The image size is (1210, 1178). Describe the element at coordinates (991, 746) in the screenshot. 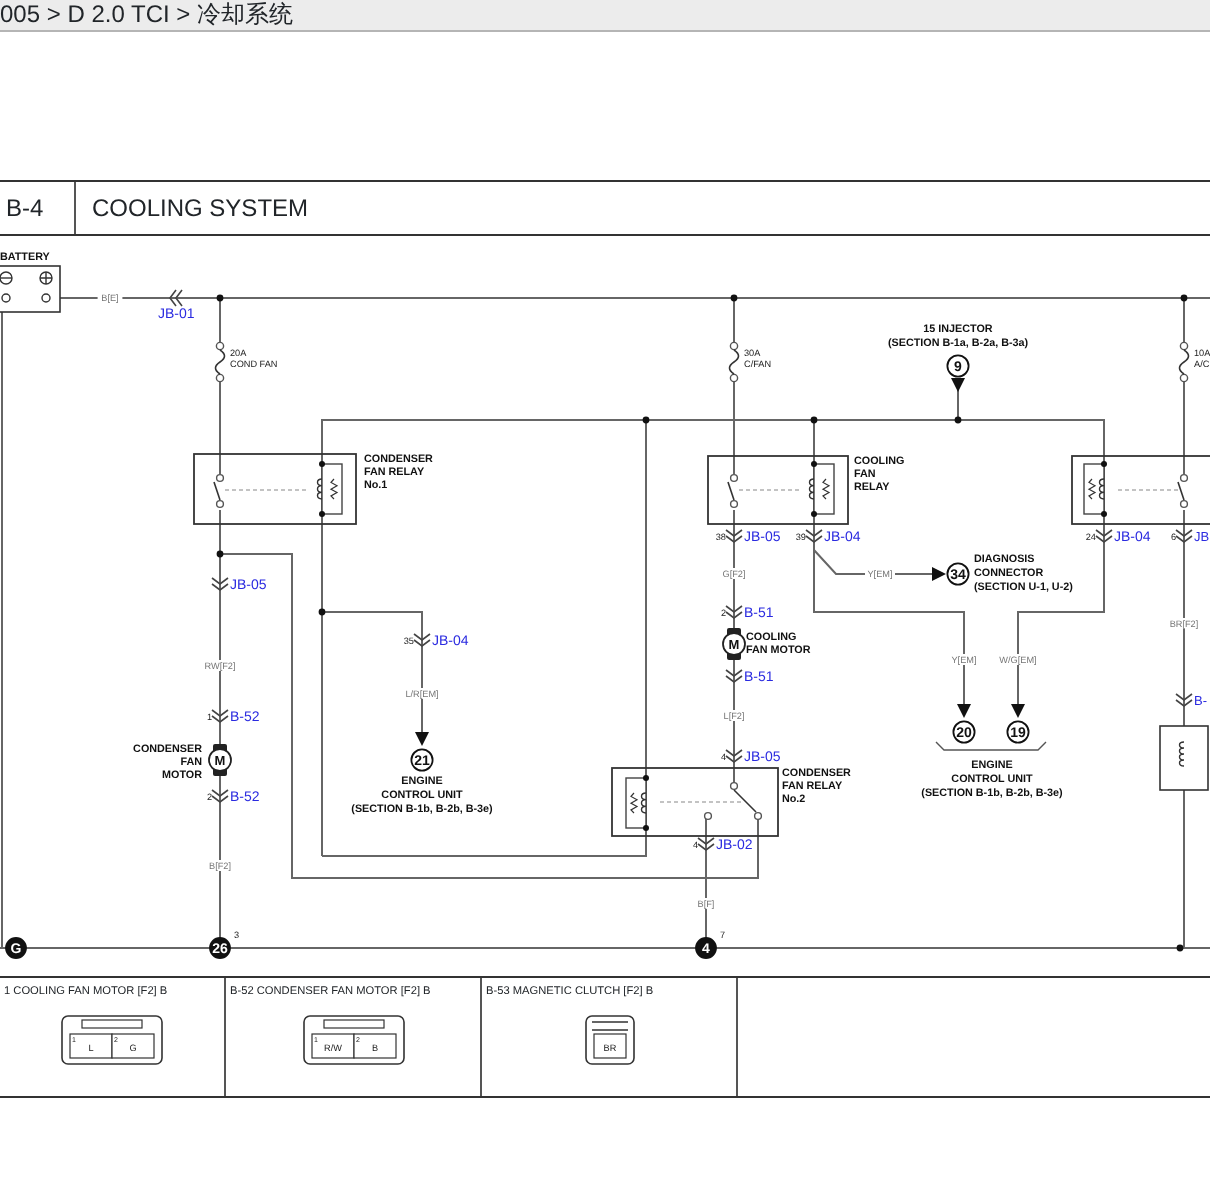

I see `bracket-line` at that location.